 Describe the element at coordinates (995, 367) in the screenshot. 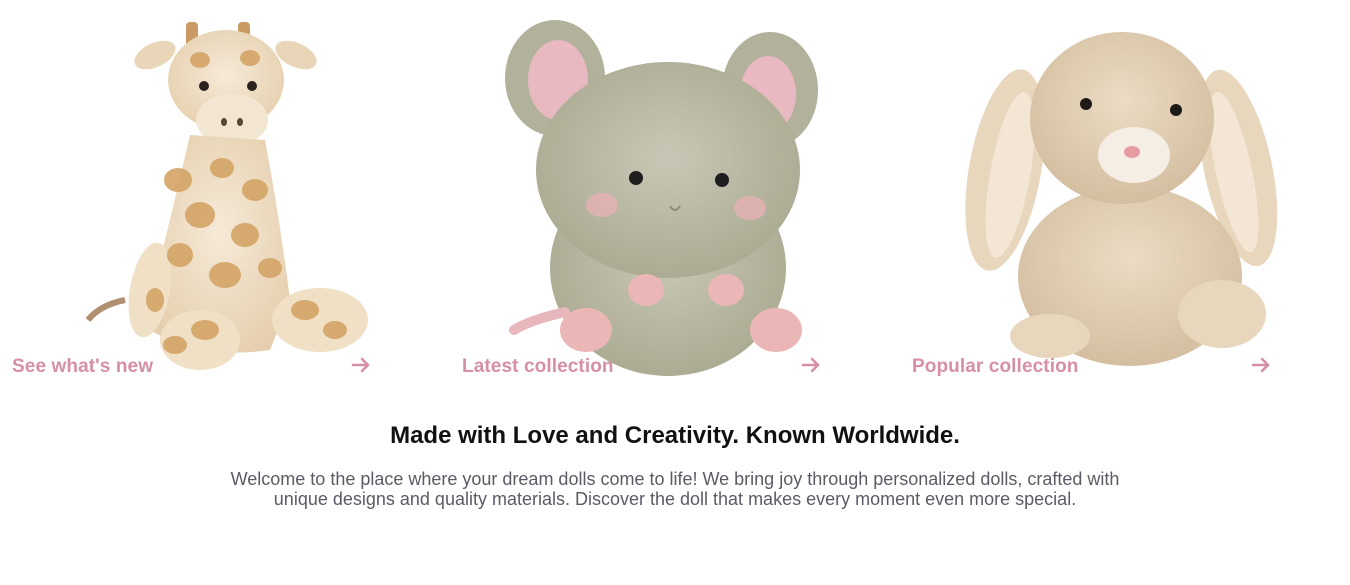

I see `card-label: Popular collection` at that location.